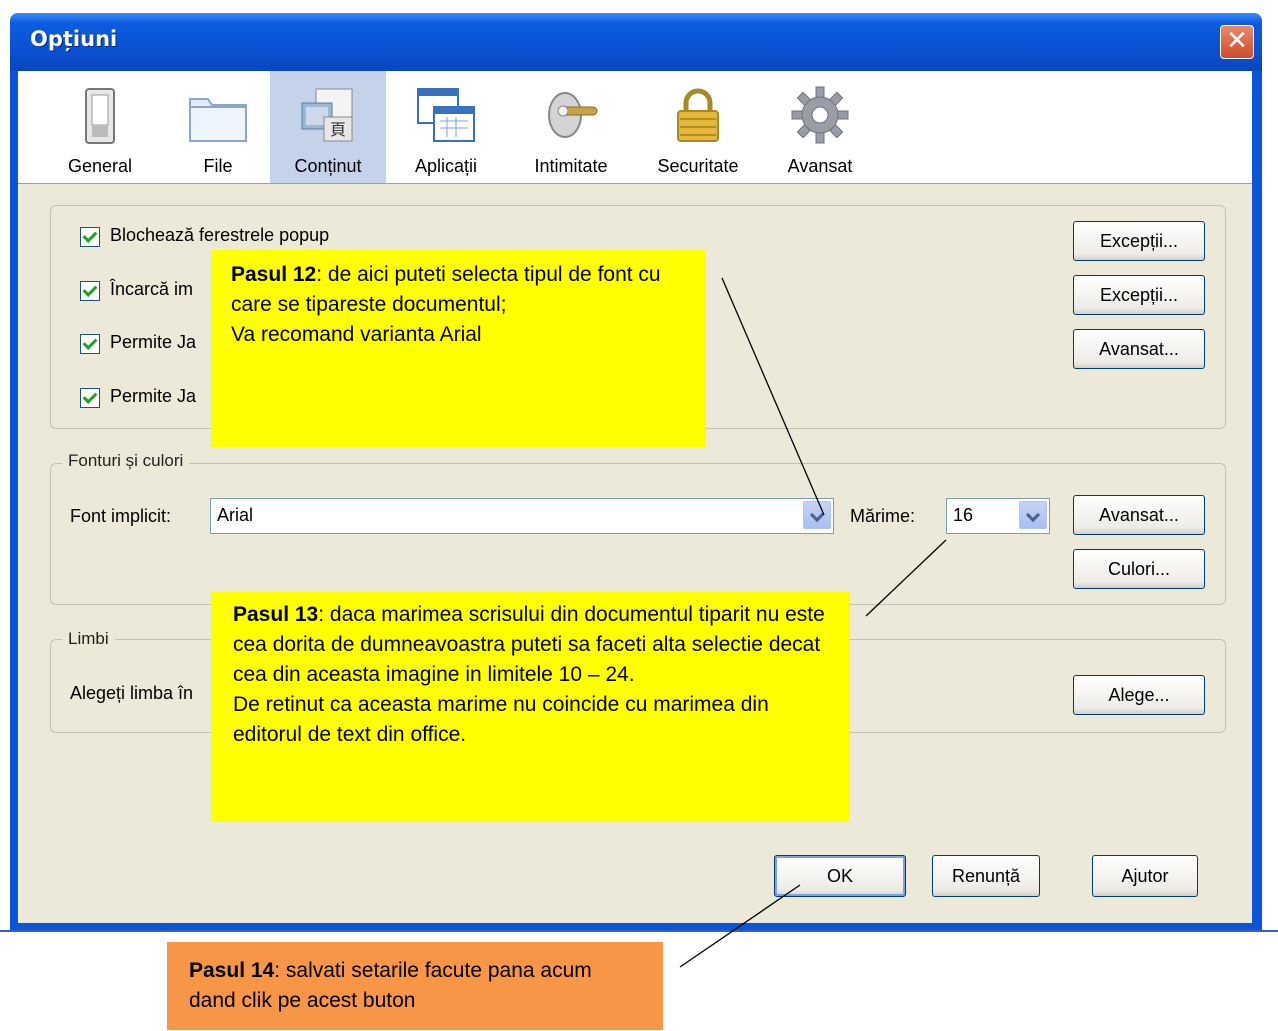 This screenshot has height=1031, width=1278. I want to click on default-font-label: Font implicit:, so click(121, 516).